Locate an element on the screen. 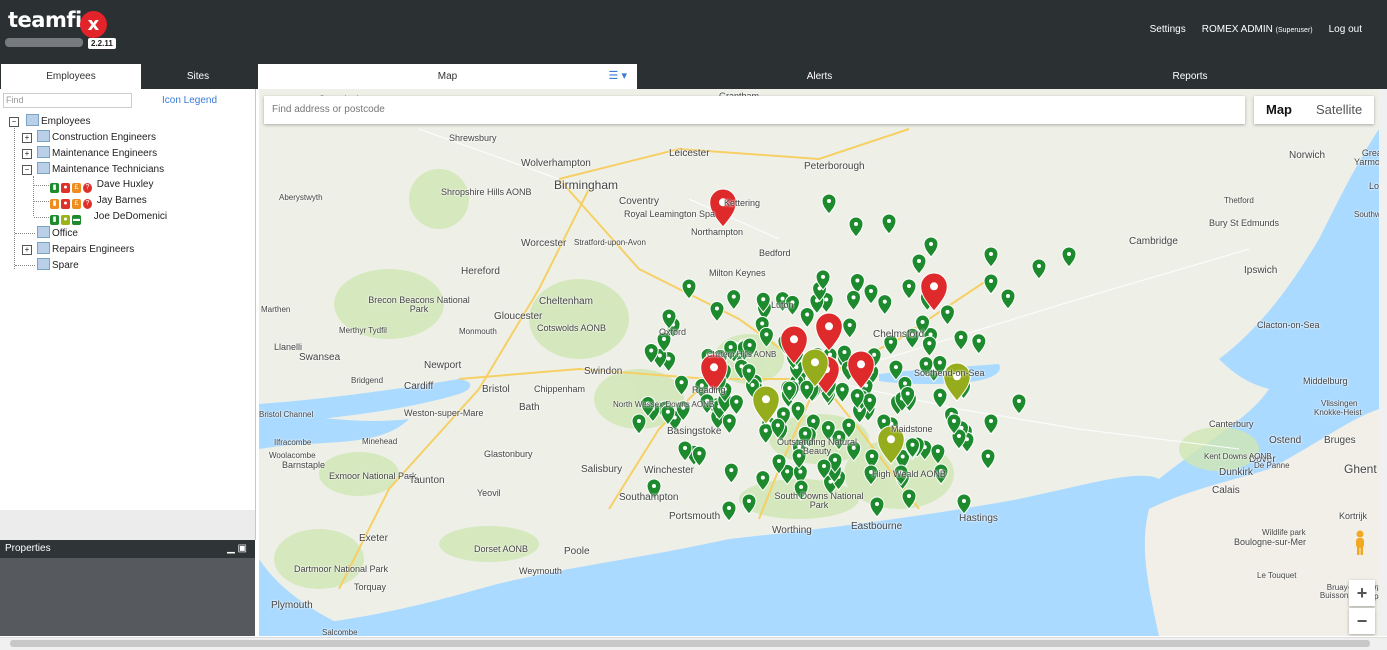 Image resolution: width=1387 pixels, height=650 pixels. find-input: Find is located at coordinates (67, 100).